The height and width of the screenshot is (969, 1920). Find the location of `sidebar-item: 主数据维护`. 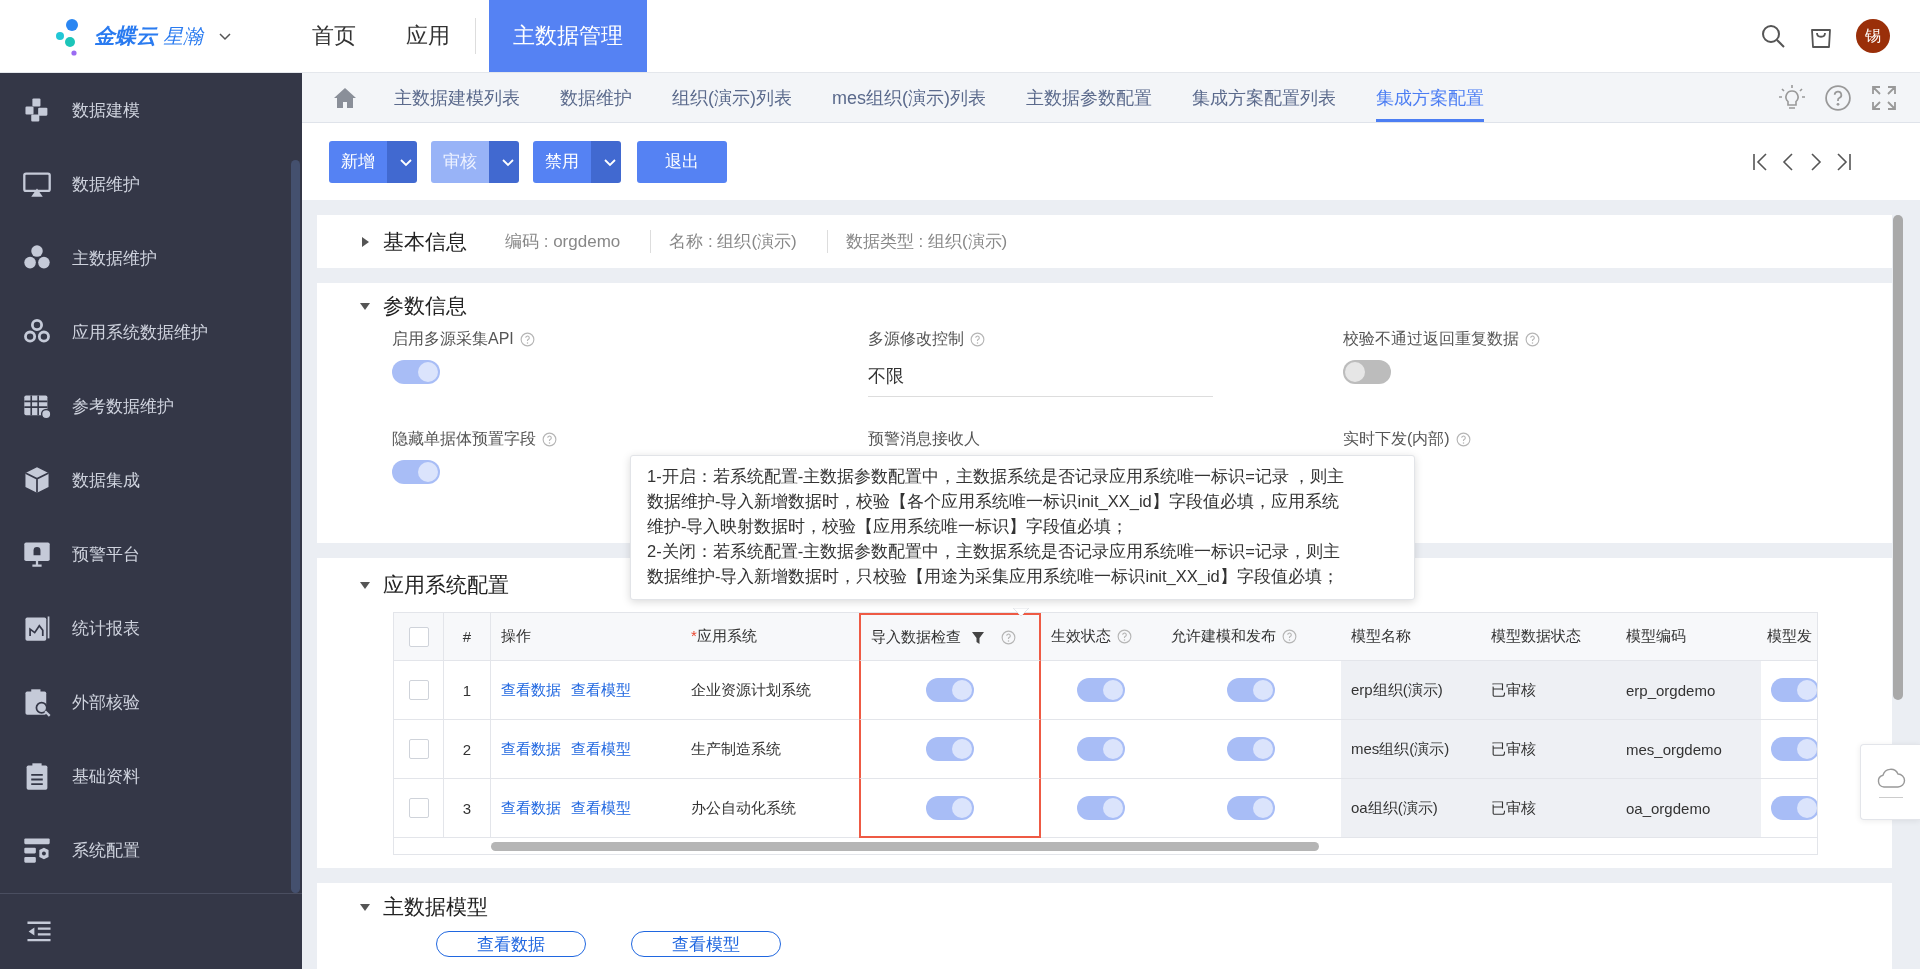

sidebar-item: 主数据维护 is located at coordinates (151, 258).